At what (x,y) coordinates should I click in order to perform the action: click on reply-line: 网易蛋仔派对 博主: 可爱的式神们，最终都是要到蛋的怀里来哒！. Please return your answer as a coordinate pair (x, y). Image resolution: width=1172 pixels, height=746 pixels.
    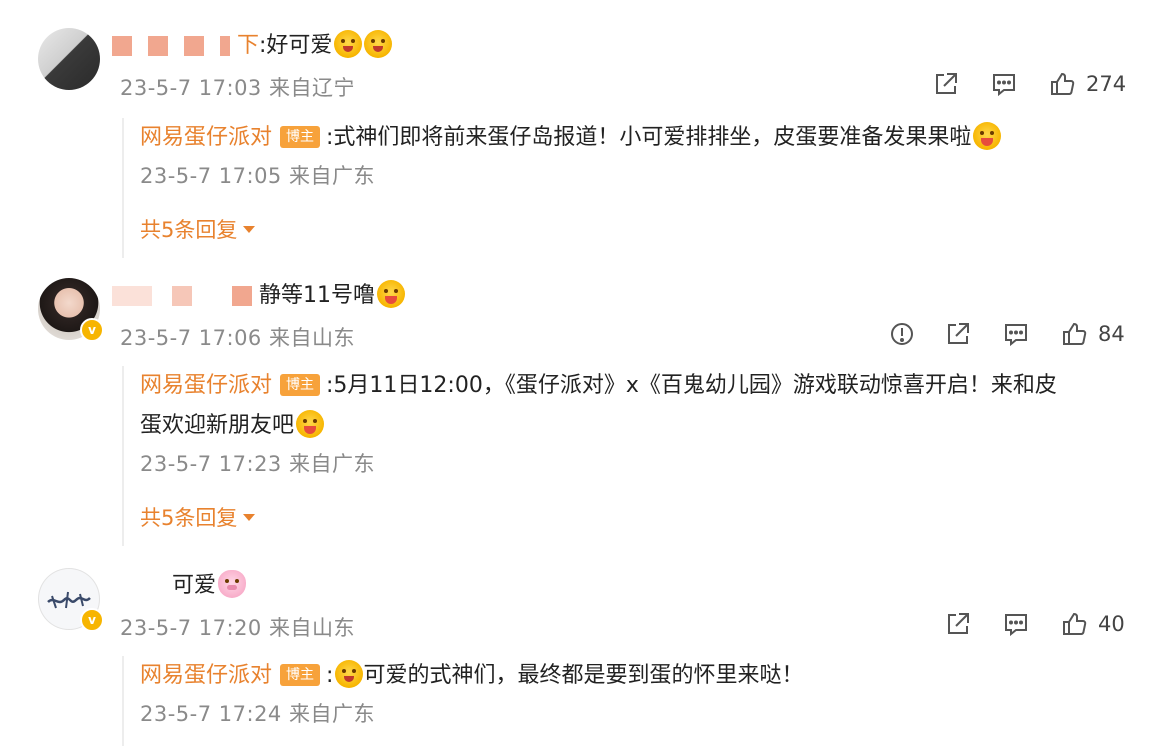
    Looking at the image, I should click on (624, 676).